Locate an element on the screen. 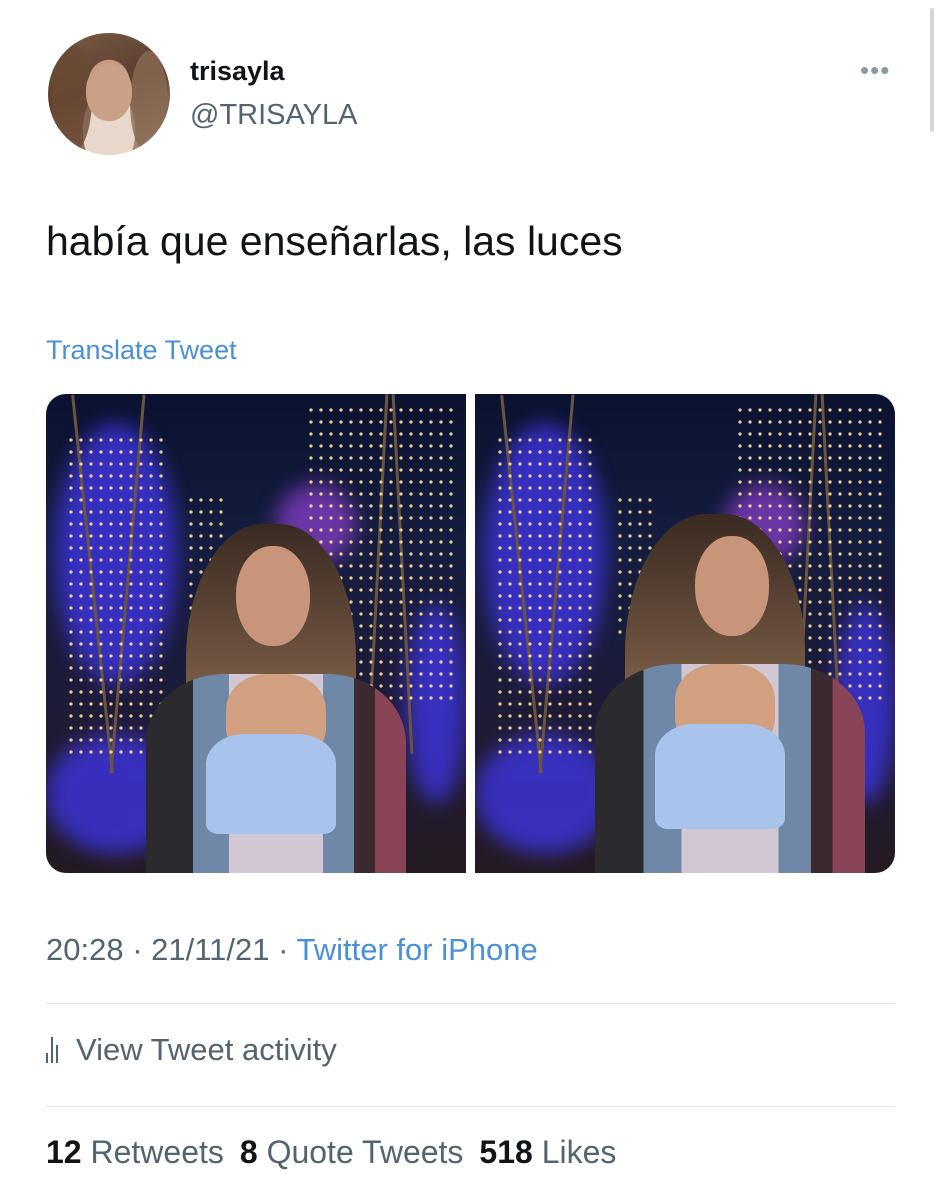 The height and width of the screenshot is (1200, 940). user-handle: @TRISAYLA is located at coordinates (274, 115).